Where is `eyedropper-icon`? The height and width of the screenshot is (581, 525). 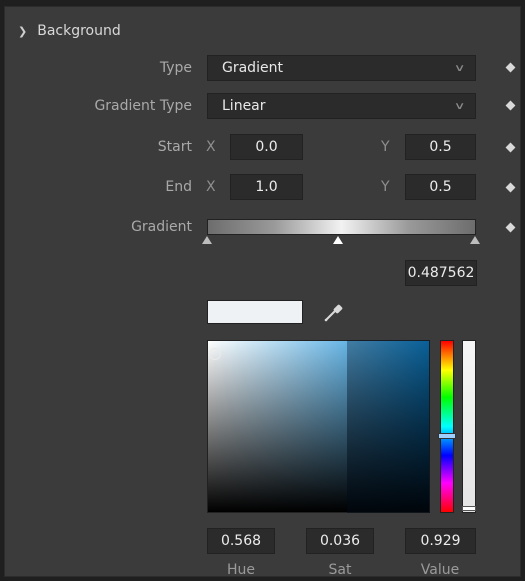 eyedropper-icon is located at coordinates (333, 313).